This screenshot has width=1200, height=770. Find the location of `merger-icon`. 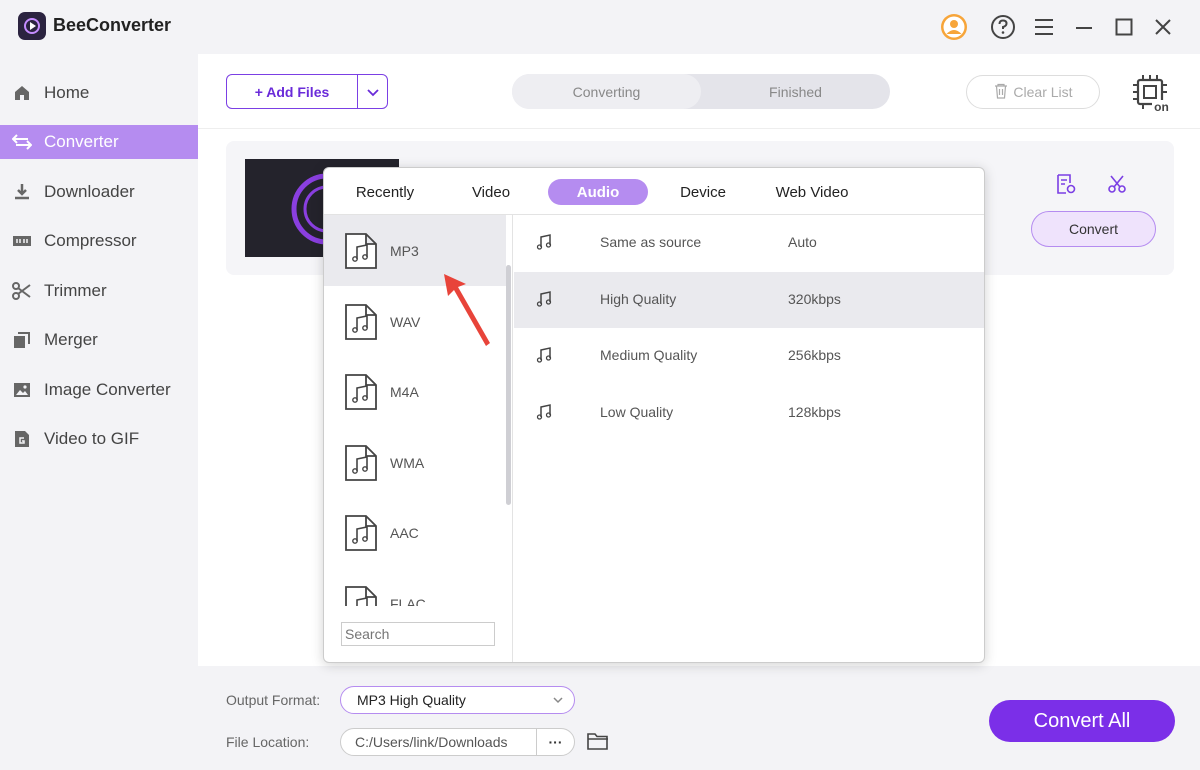

merger-icon is located at coordinates (22, 340).